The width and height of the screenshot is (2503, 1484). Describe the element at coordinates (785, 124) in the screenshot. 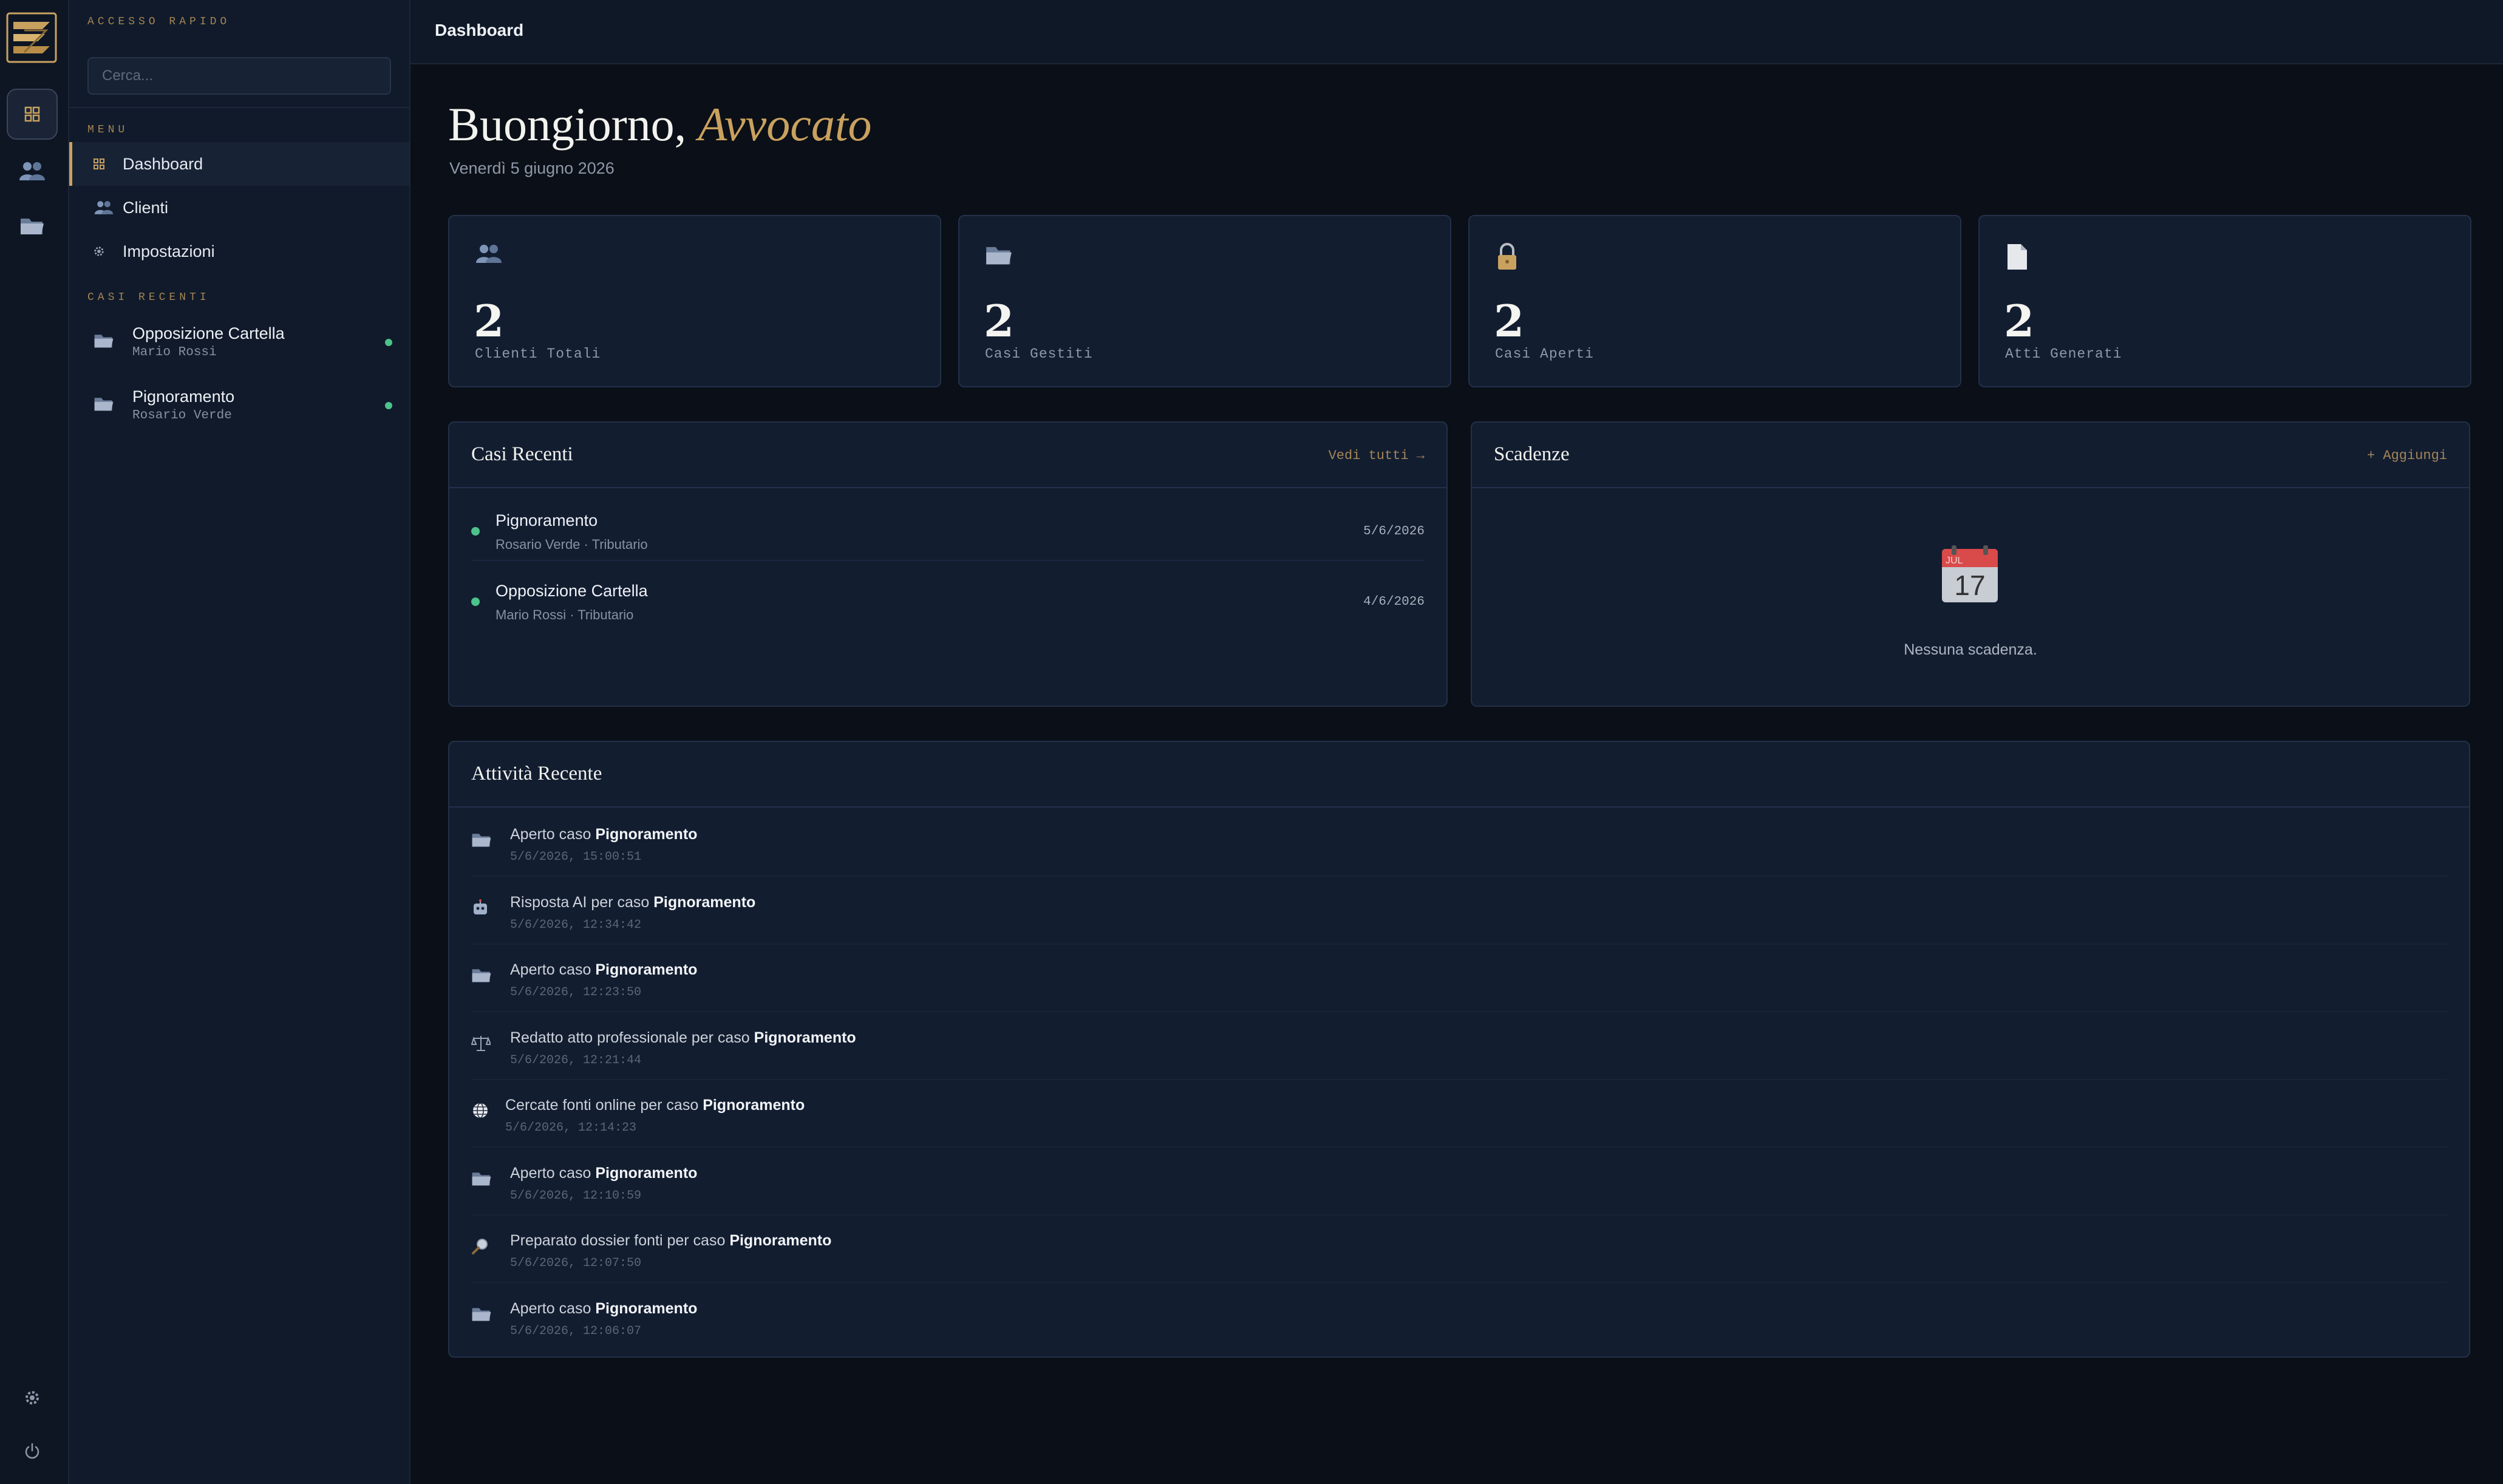

I see `greeting-name: Avvocato` at that location.